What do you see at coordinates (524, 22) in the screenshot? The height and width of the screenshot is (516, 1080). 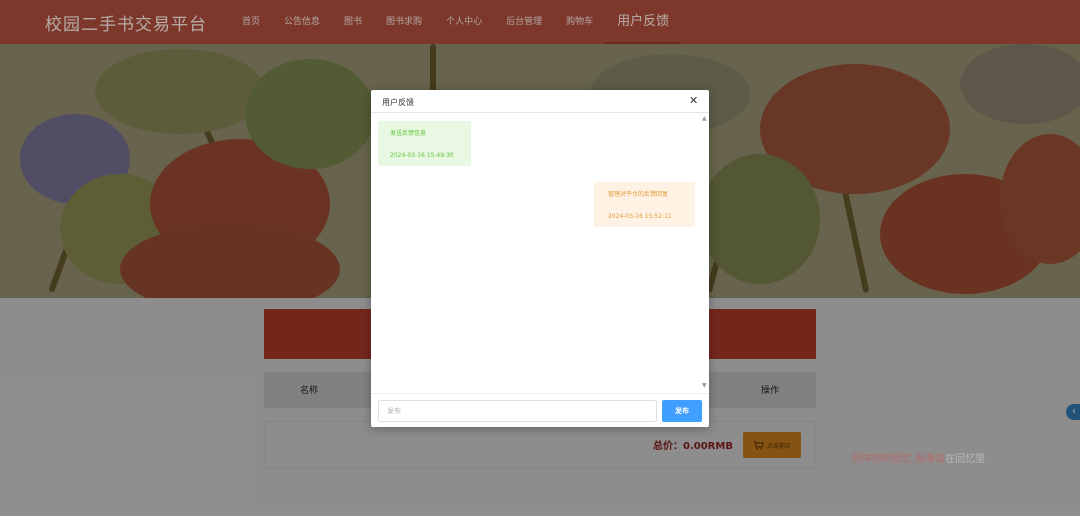 I see `nav-admin: 后台管理` at bounding box center [524, 22].